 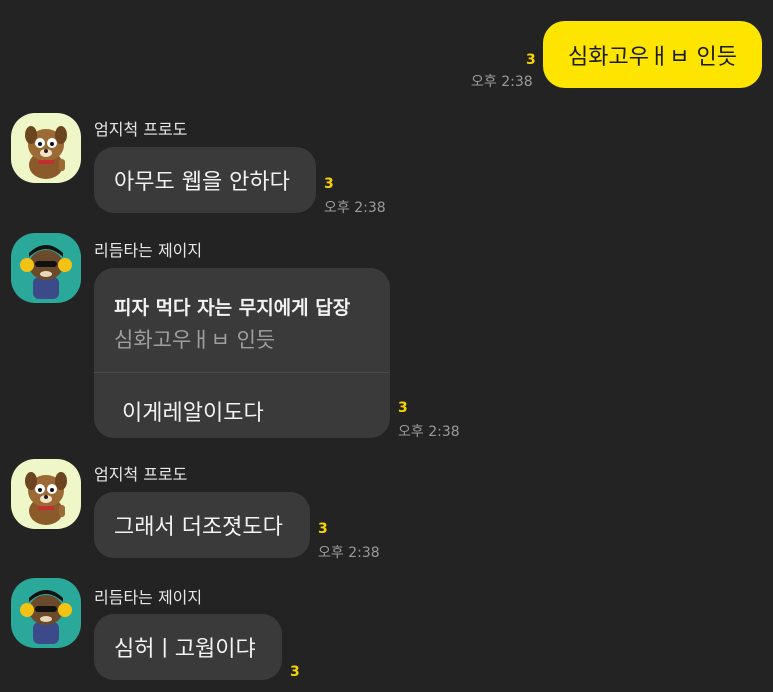 I want to click on message-text: 아무도 웹을 안하다, so click(x=202, y=182).